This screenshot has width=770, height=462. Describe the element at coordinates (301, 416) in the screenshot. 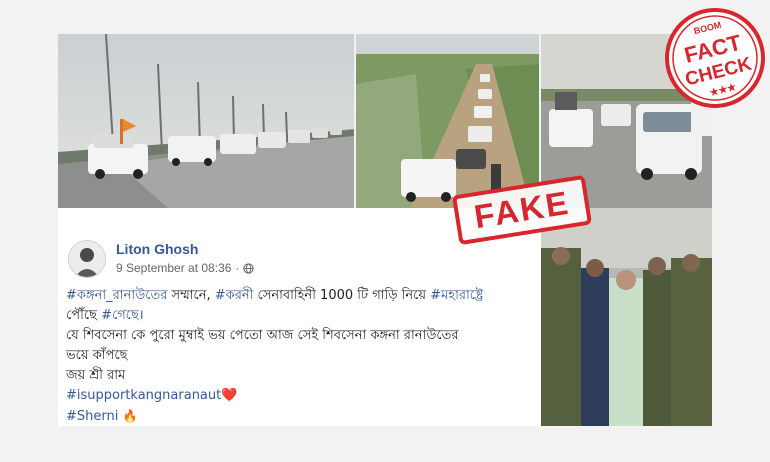

I see `post-line-7: #Sherni 🔥` at that location.